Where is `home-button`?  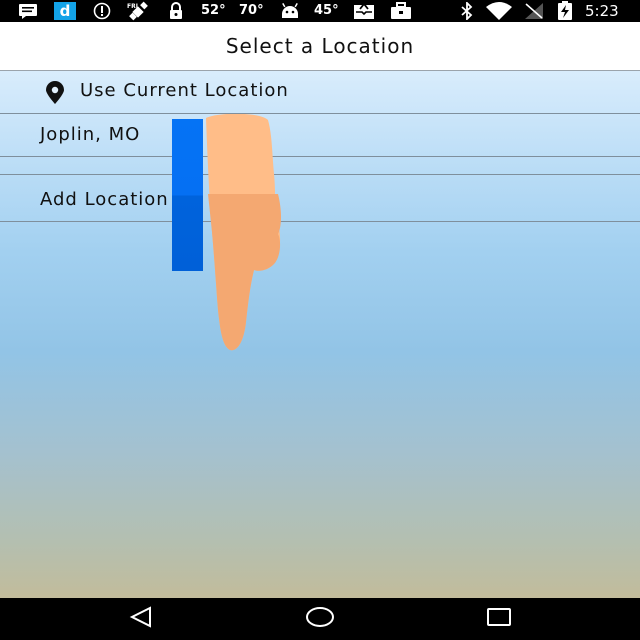 home-button is located at coordinates (320, 619).